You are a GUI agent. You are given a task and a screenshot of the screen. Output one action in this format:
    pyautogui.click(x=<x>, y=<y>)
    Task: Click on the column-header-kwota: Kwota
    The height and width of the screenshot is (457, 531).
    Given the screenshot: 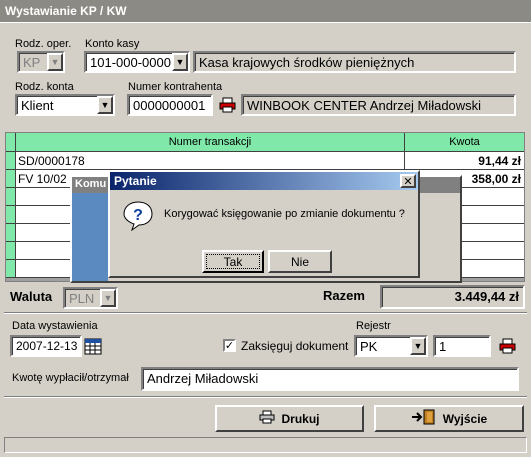 What is the action you would take?
    pyautogui.click(x=464, y=142)
    